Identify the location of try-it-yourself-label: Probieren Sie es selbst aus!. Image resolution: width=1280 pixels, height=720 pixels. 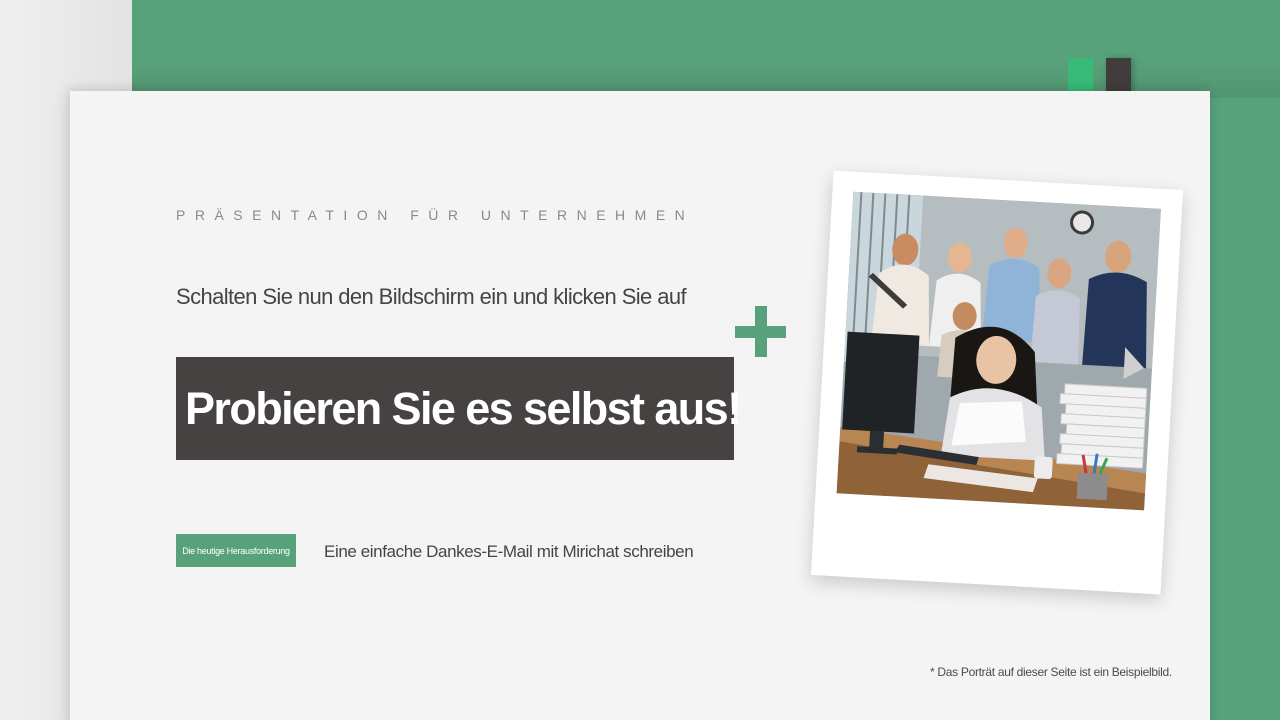
(463, 408).